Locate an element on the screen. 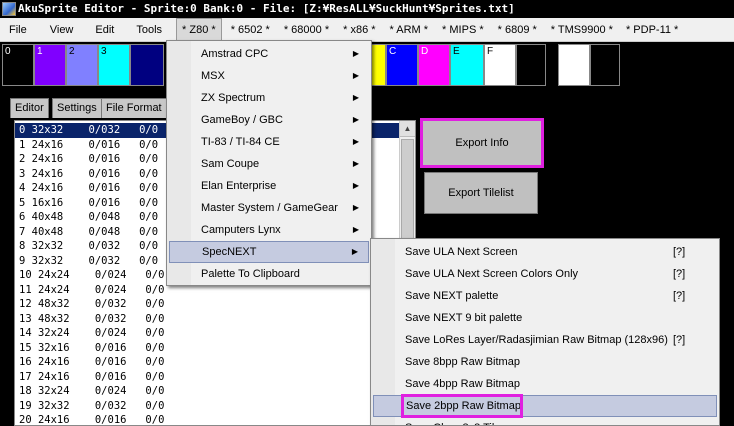 Image resolution: width=734 pixels, height=426 pixels. menu-item-label: ZX Spectrum is located at coordinates (233, 98).